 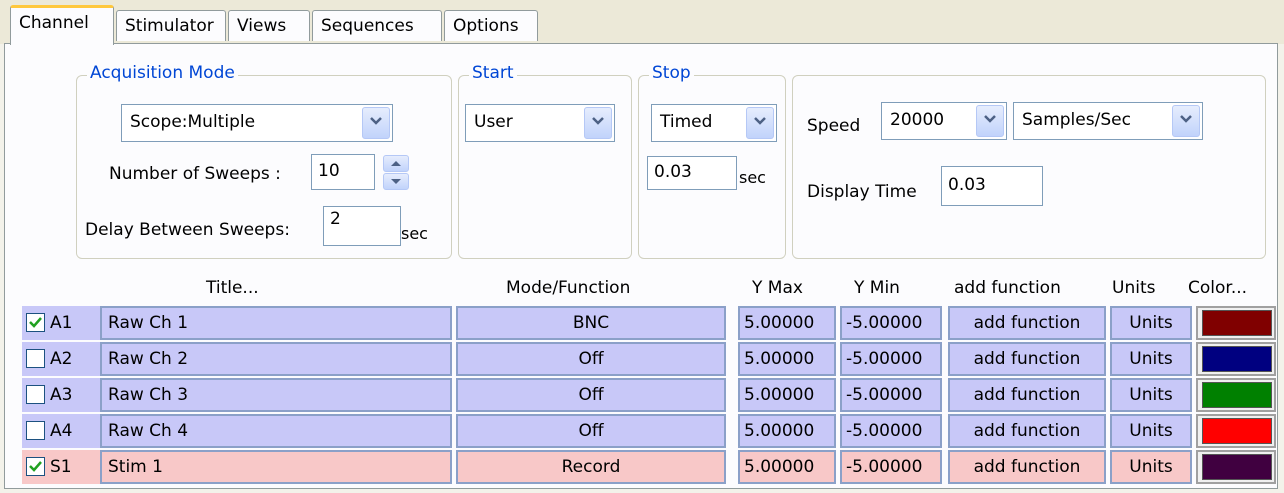 What do you see at coordinates (568, 288) in the screenshot?
I see `header-mode: Mode/Function` at bounding box center [568, 288].